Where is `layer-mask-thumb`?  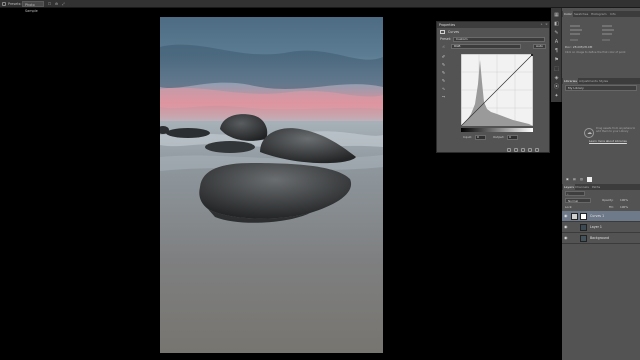 layer-mask-thumb is located at coordinates (583, 216).